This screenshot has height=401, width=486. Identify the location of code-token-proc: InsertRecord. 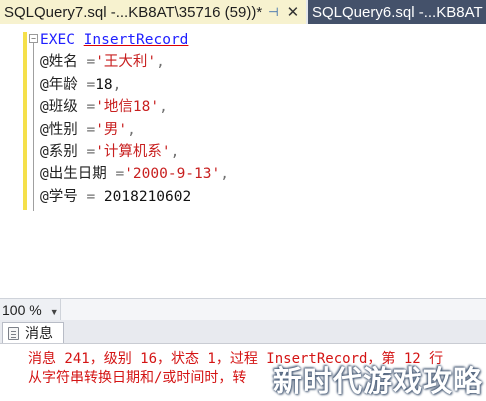
(136, 40).